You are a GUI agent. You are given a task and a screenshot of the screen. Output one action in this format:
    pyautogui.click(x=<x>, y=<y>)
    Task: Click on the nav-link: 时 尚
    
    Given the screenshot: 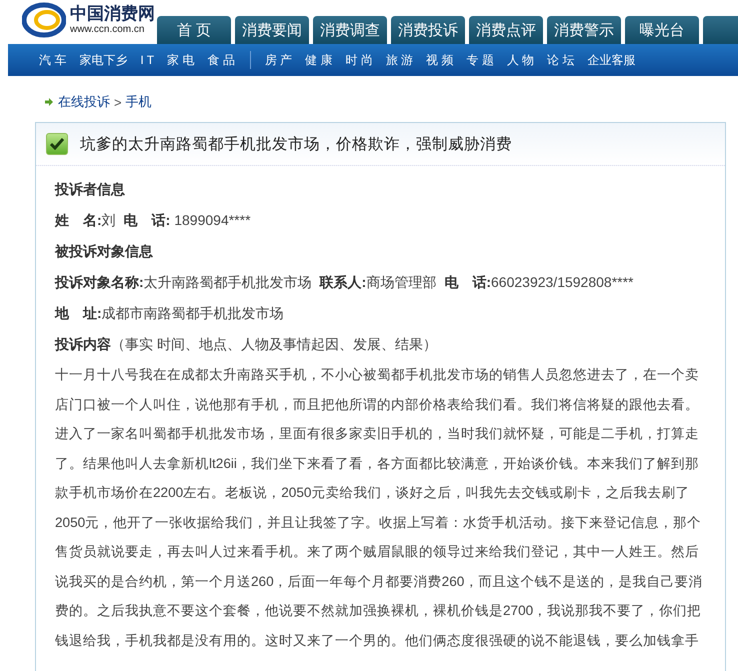 What is the action you would take?
    pyautogui.click(x=359, y=60)
    